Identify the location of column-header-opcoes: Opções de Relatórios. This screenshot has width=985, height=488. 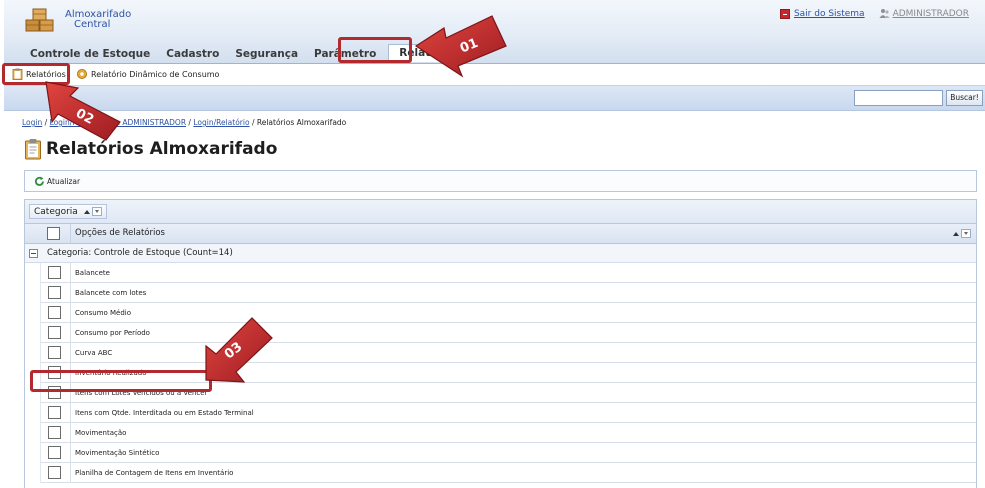
(120, 233).